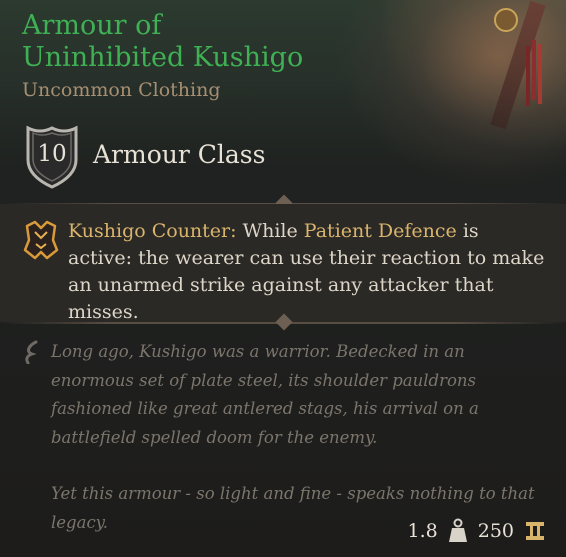 Image resolution: width=566 pixels, height=557 pixels. I want to click on patient-defence-link: Patient Defence, so click(380, 231).